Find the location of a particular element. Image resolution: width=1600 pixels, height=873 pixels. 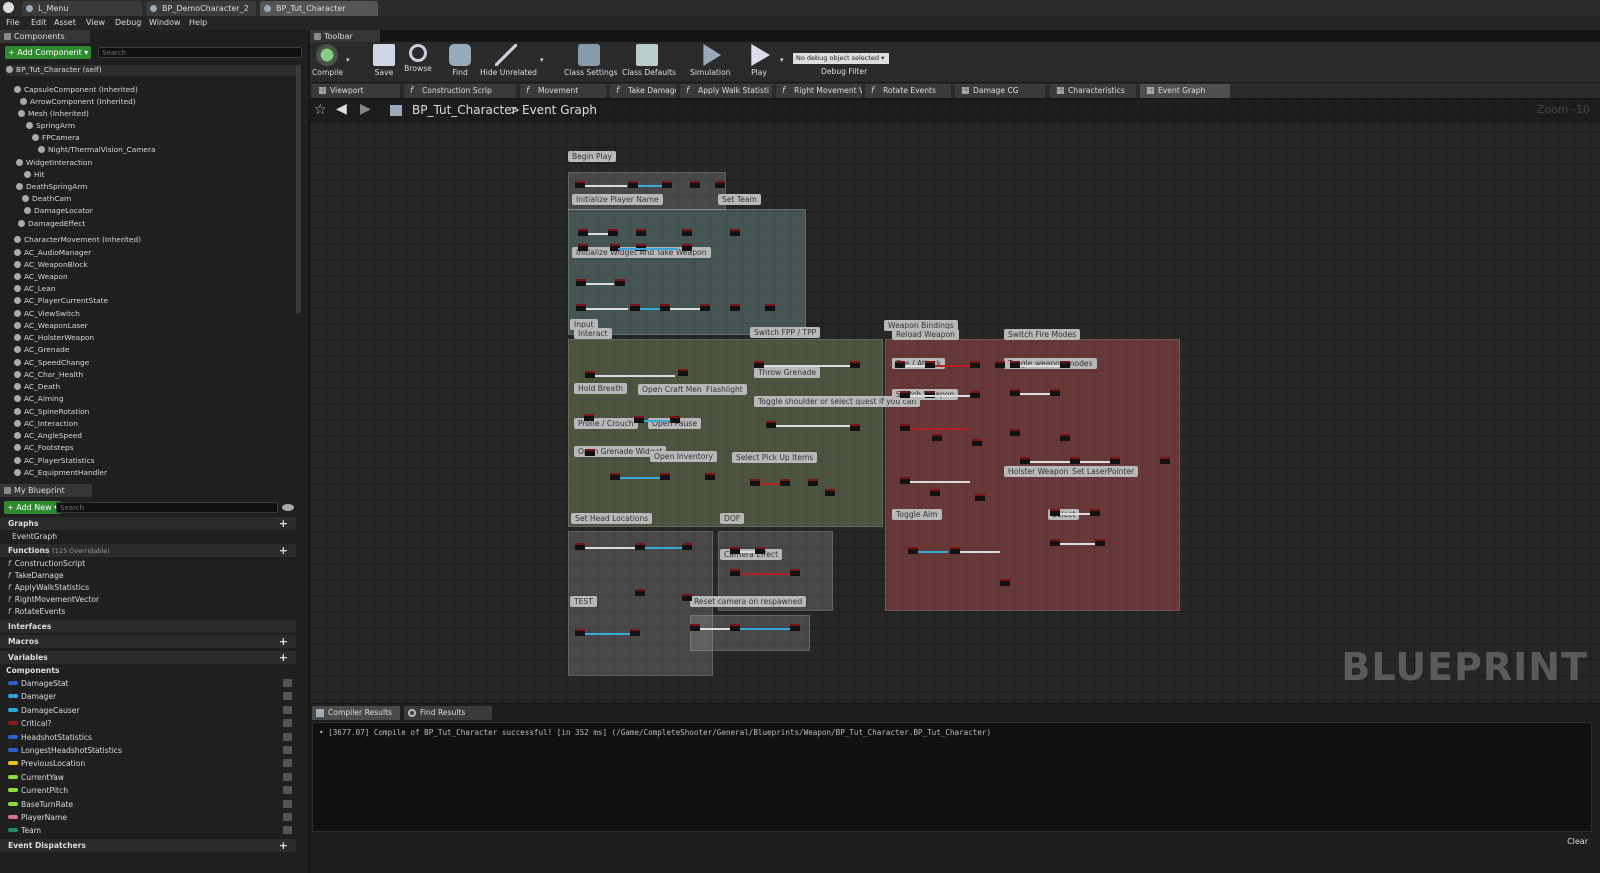

component-item: AC_Lean is located at coordinates (35, 288).